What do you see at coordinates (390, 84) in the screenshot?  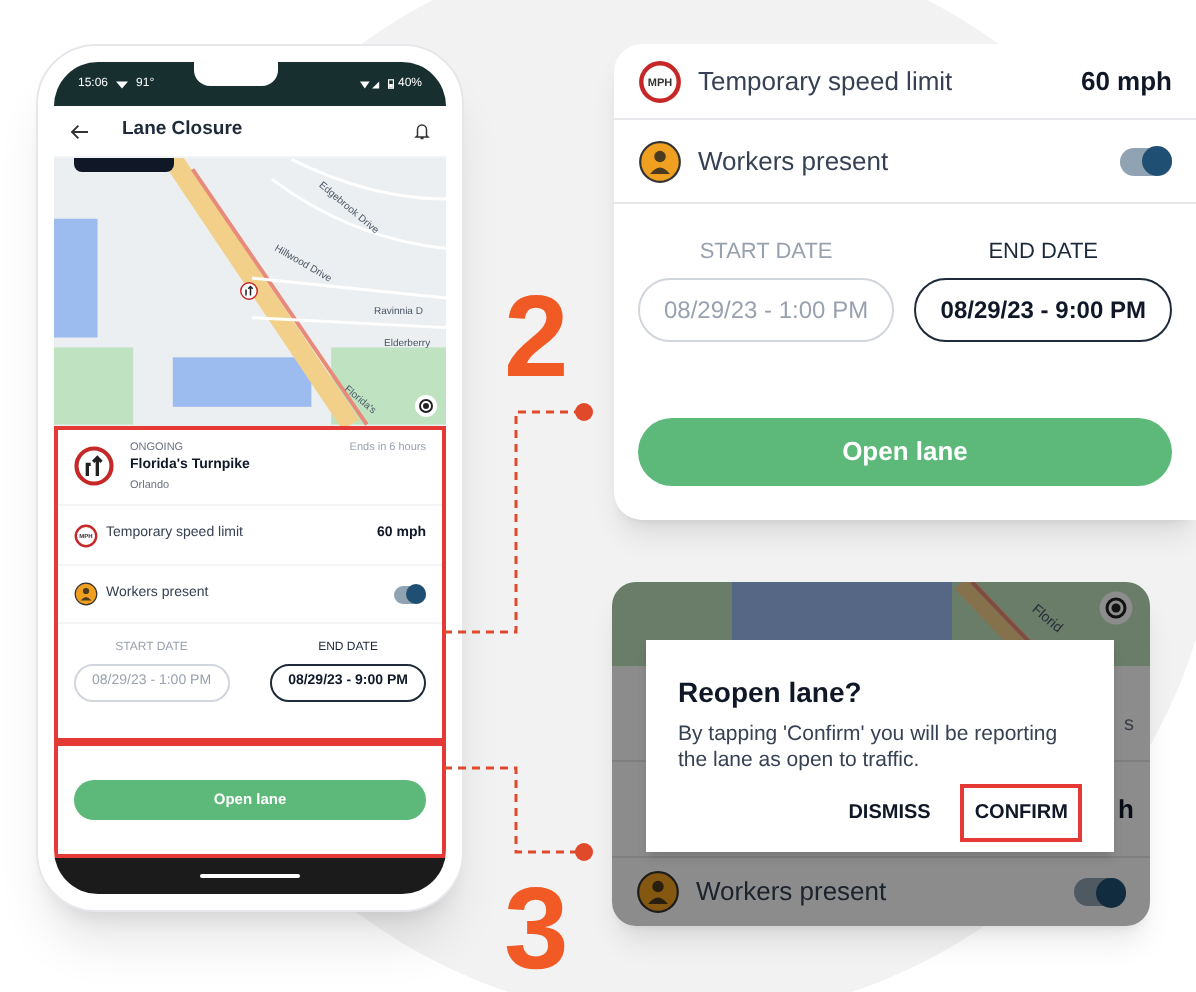 I see `battery-icon` at bounding box center [390, 84].